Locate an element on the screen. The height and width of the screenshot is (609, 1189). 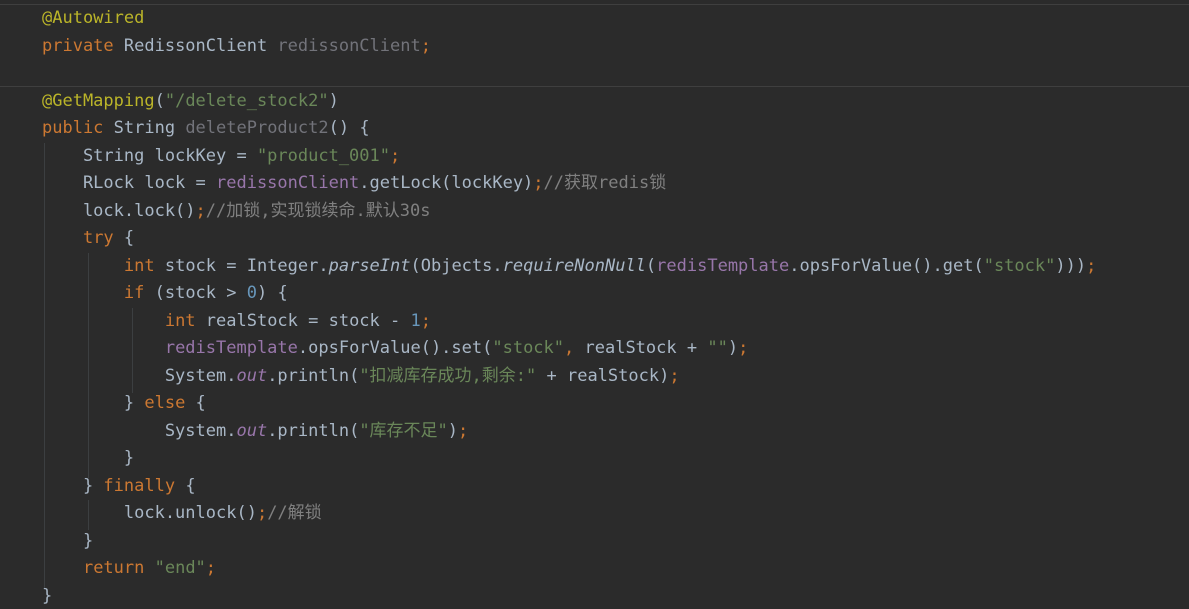
code-line: @GetMapping("/delete_stock2") is located at coordinates (190, 101).